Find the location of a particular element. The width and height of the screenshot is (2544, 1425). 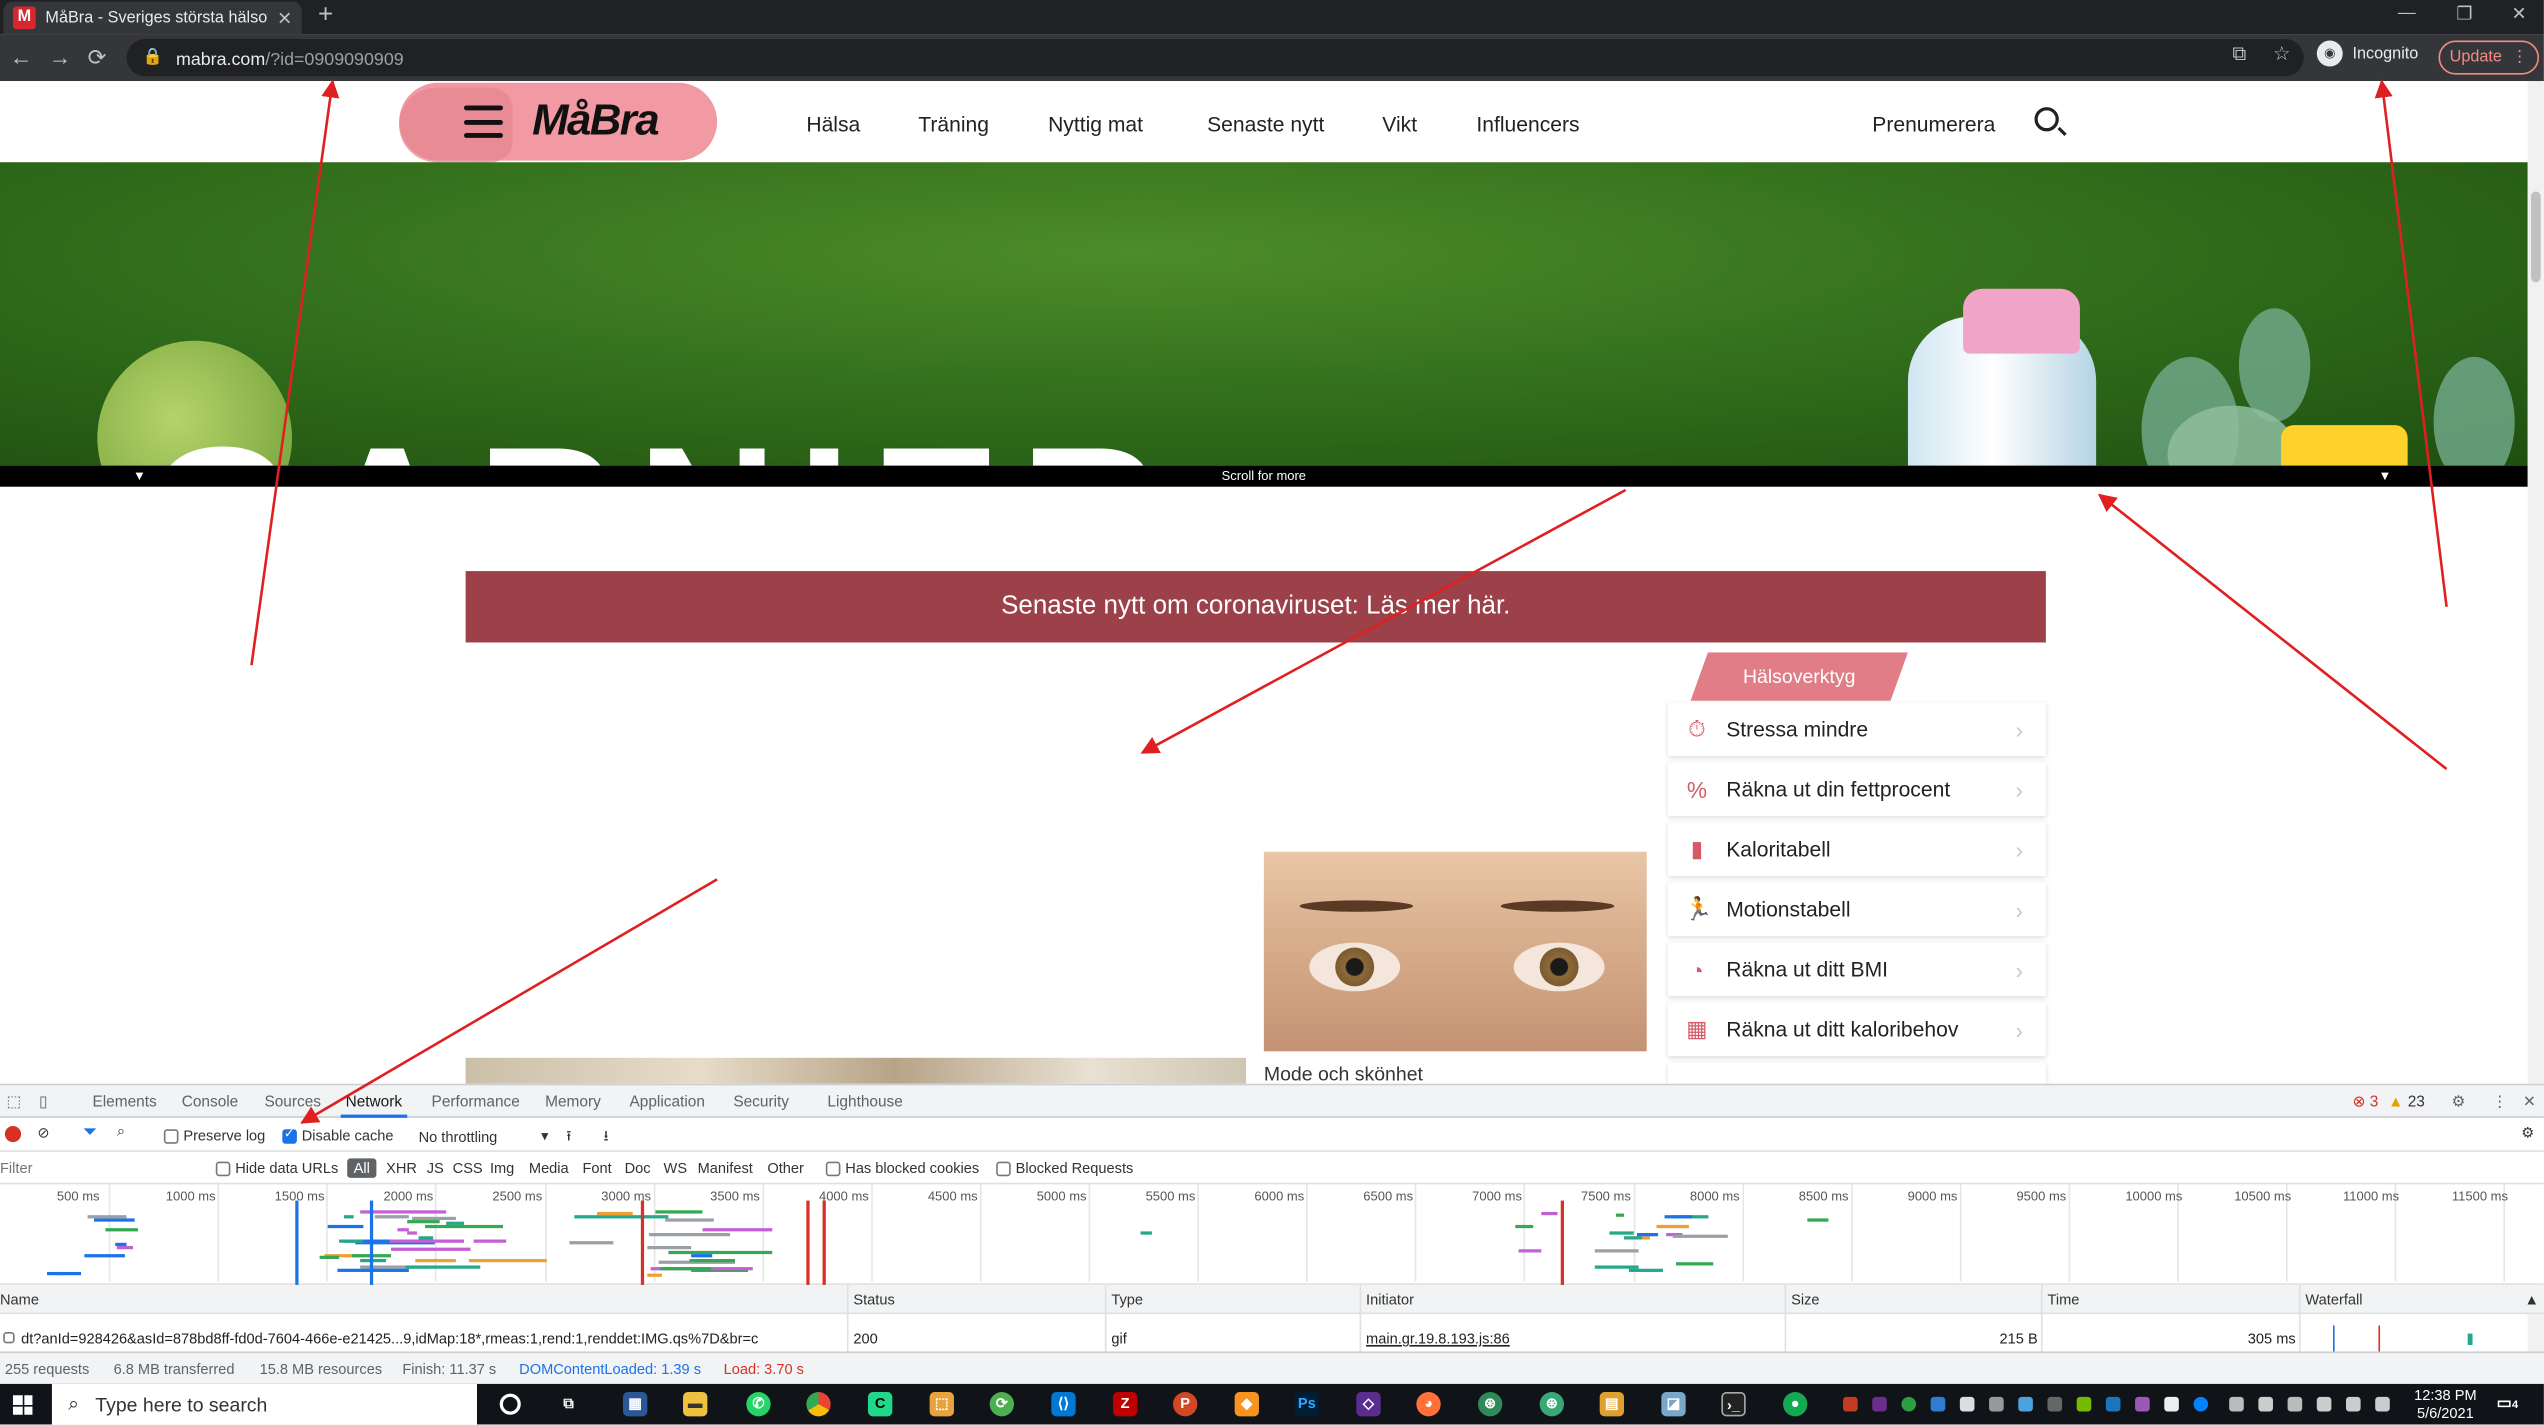

blocked-cookies-checkbox: Has blocked cookies is located at coordinates (902, 1168).